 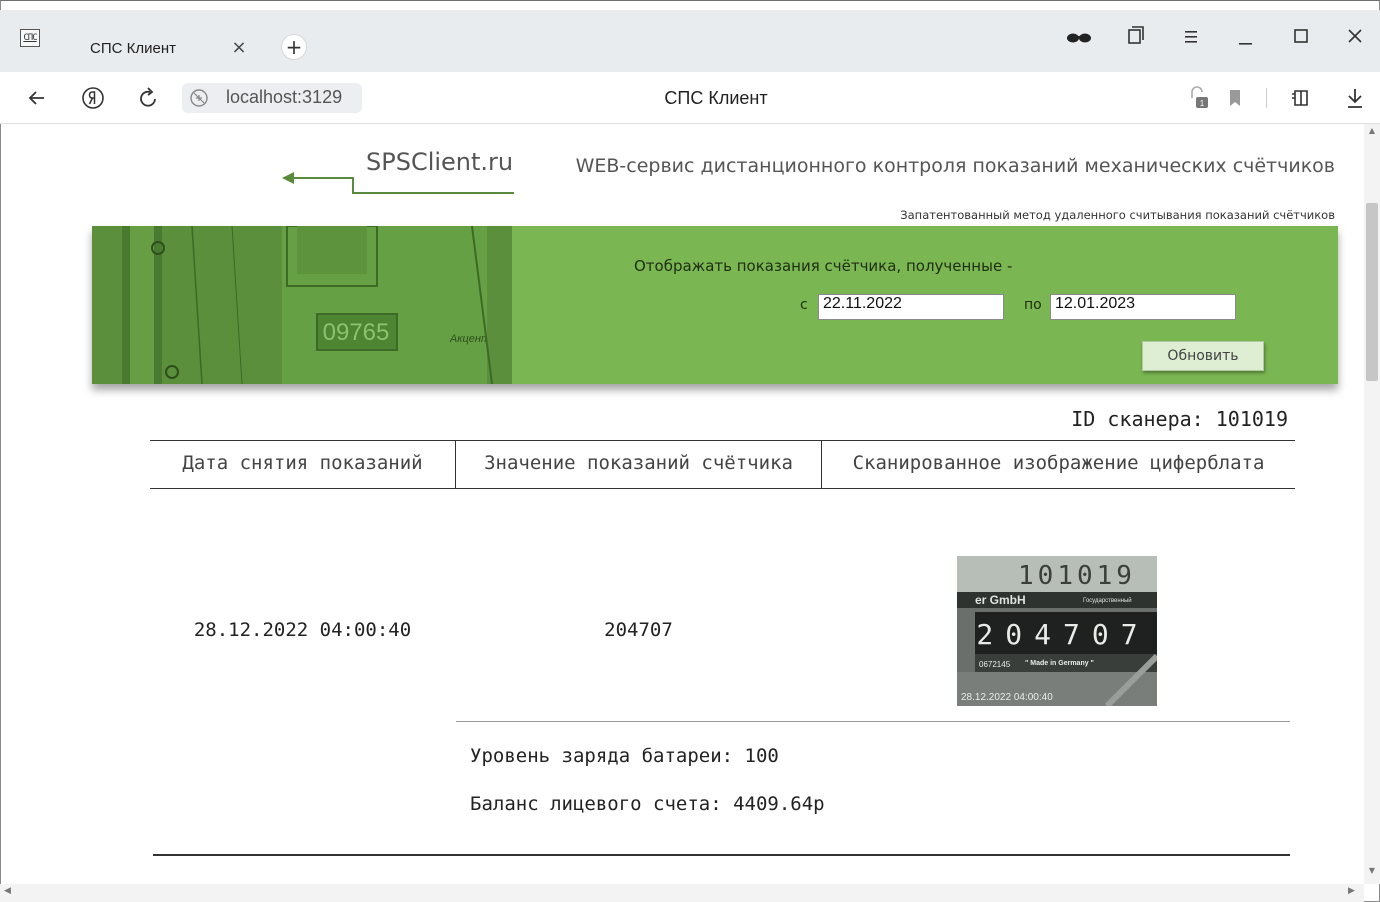 What do you see at coordinates (1007, 697) in the screenshot?
I see `scan-timestamp: 28.12.2022 04:00:40` at bounding box center [1007, 697].